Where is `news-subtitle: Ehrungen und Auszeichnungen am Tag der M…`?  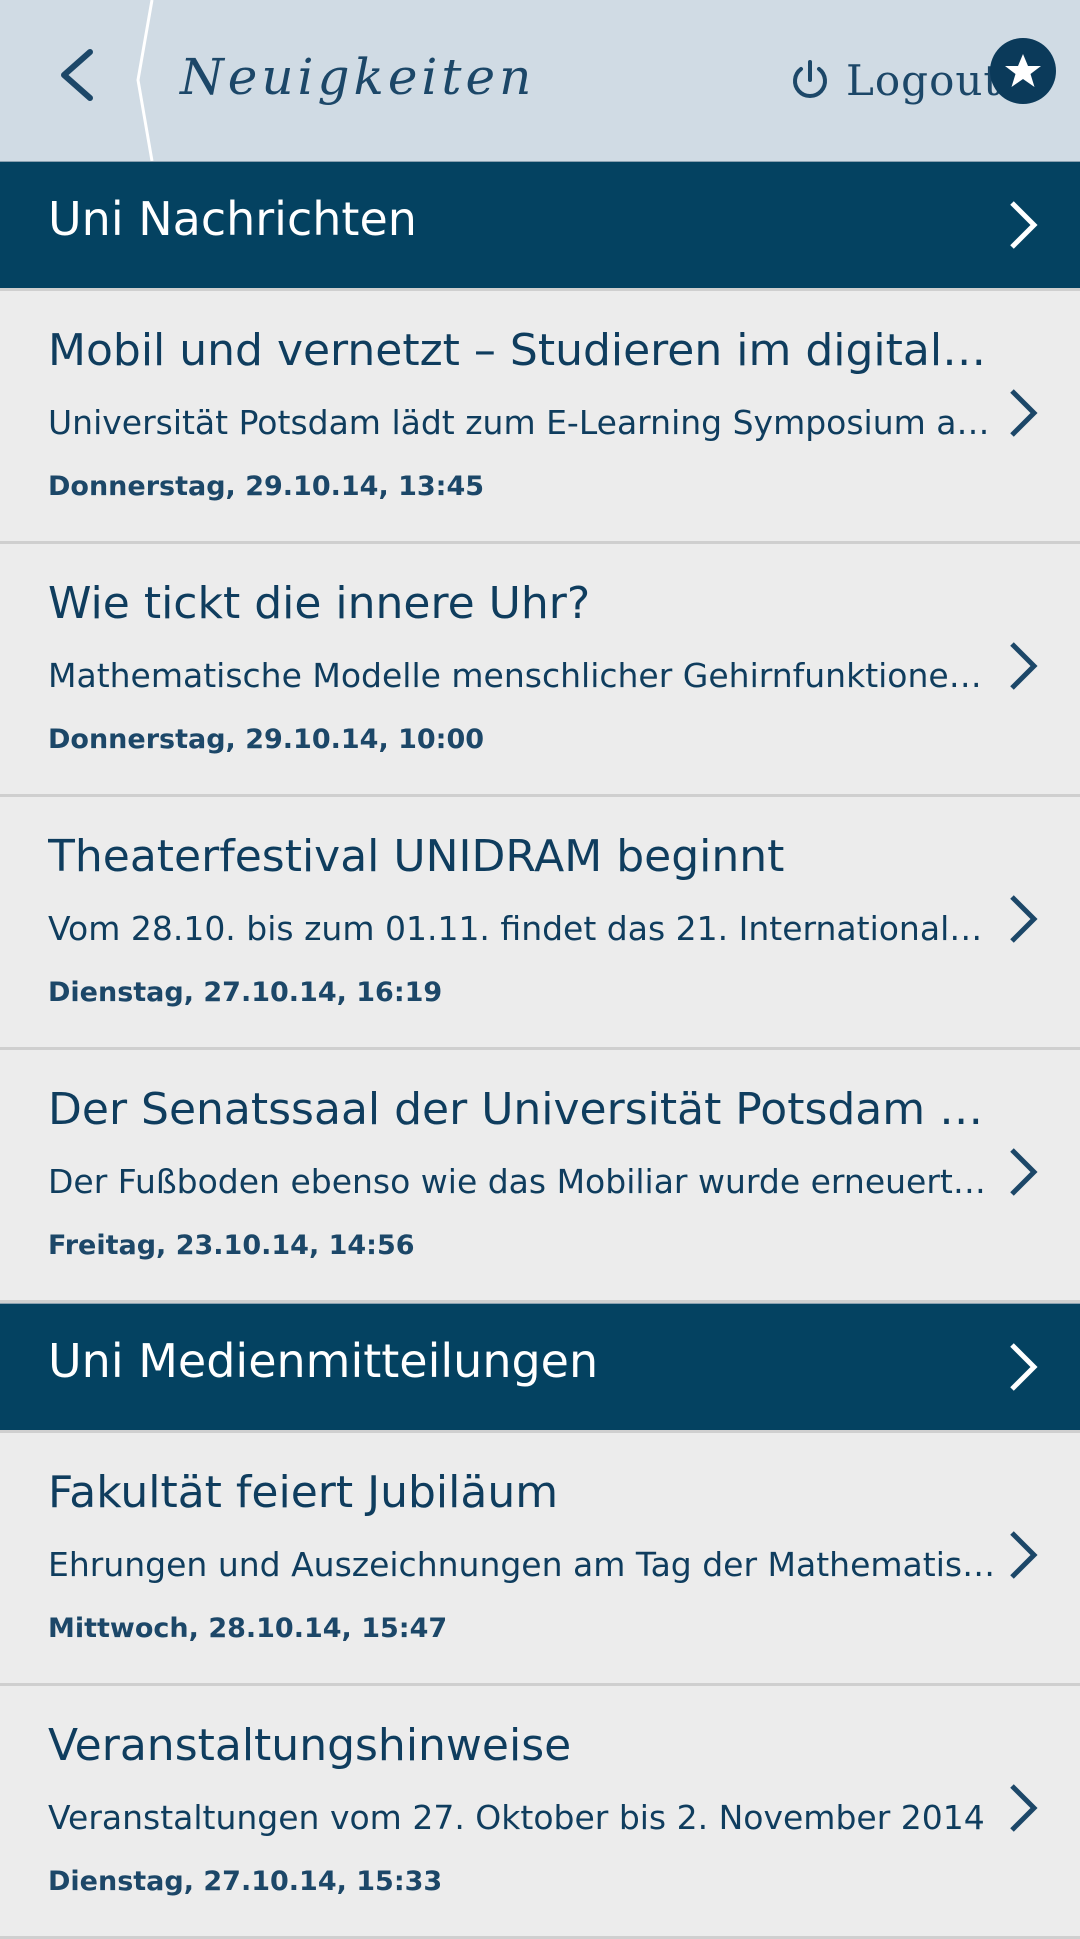 news-subtitle: Ehrungen und Auszeichnungen am Tag der M… is located at coordinates (522, 1564).